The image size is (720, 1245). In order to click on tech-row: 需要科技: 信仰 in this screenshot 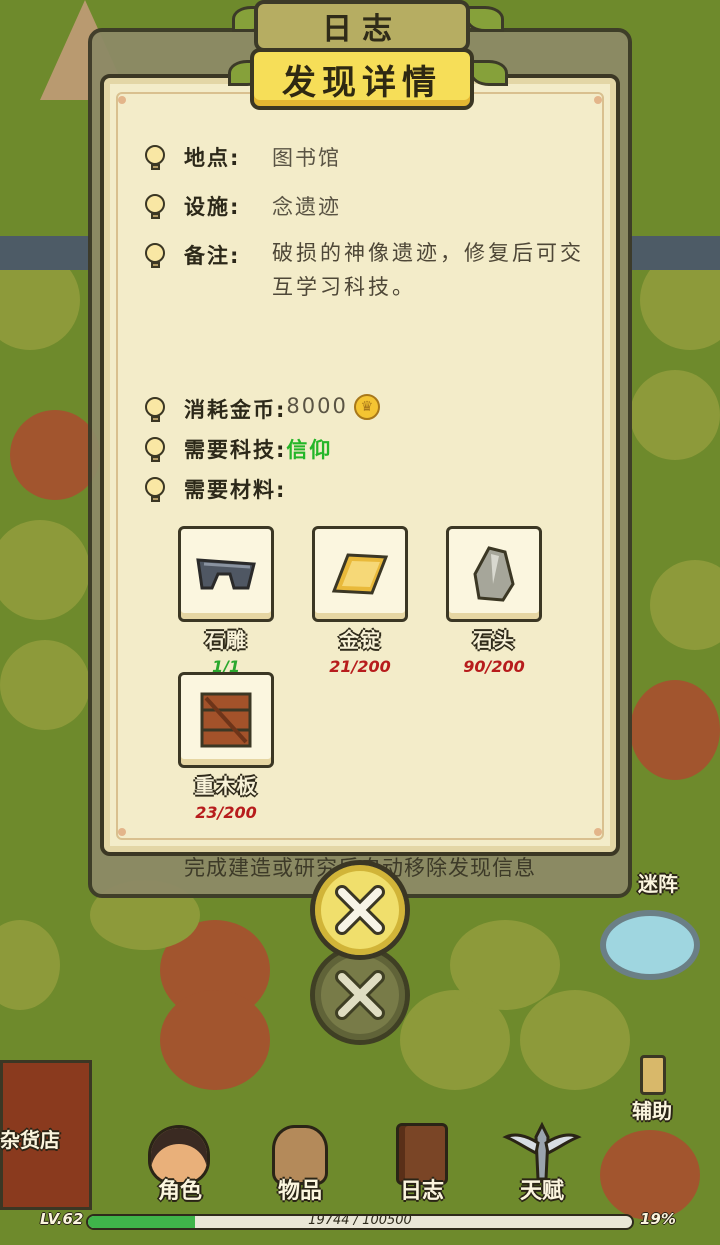, I will do `click(236, 449)`.